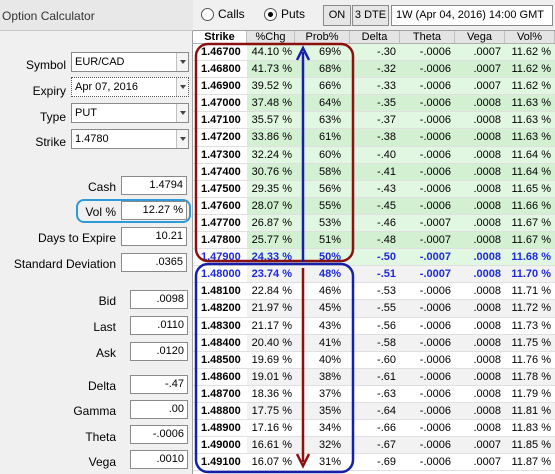  Describe the element at coordinates (220, 376) in the screenshot. I see `strike-cell: 1.48600` at that location.